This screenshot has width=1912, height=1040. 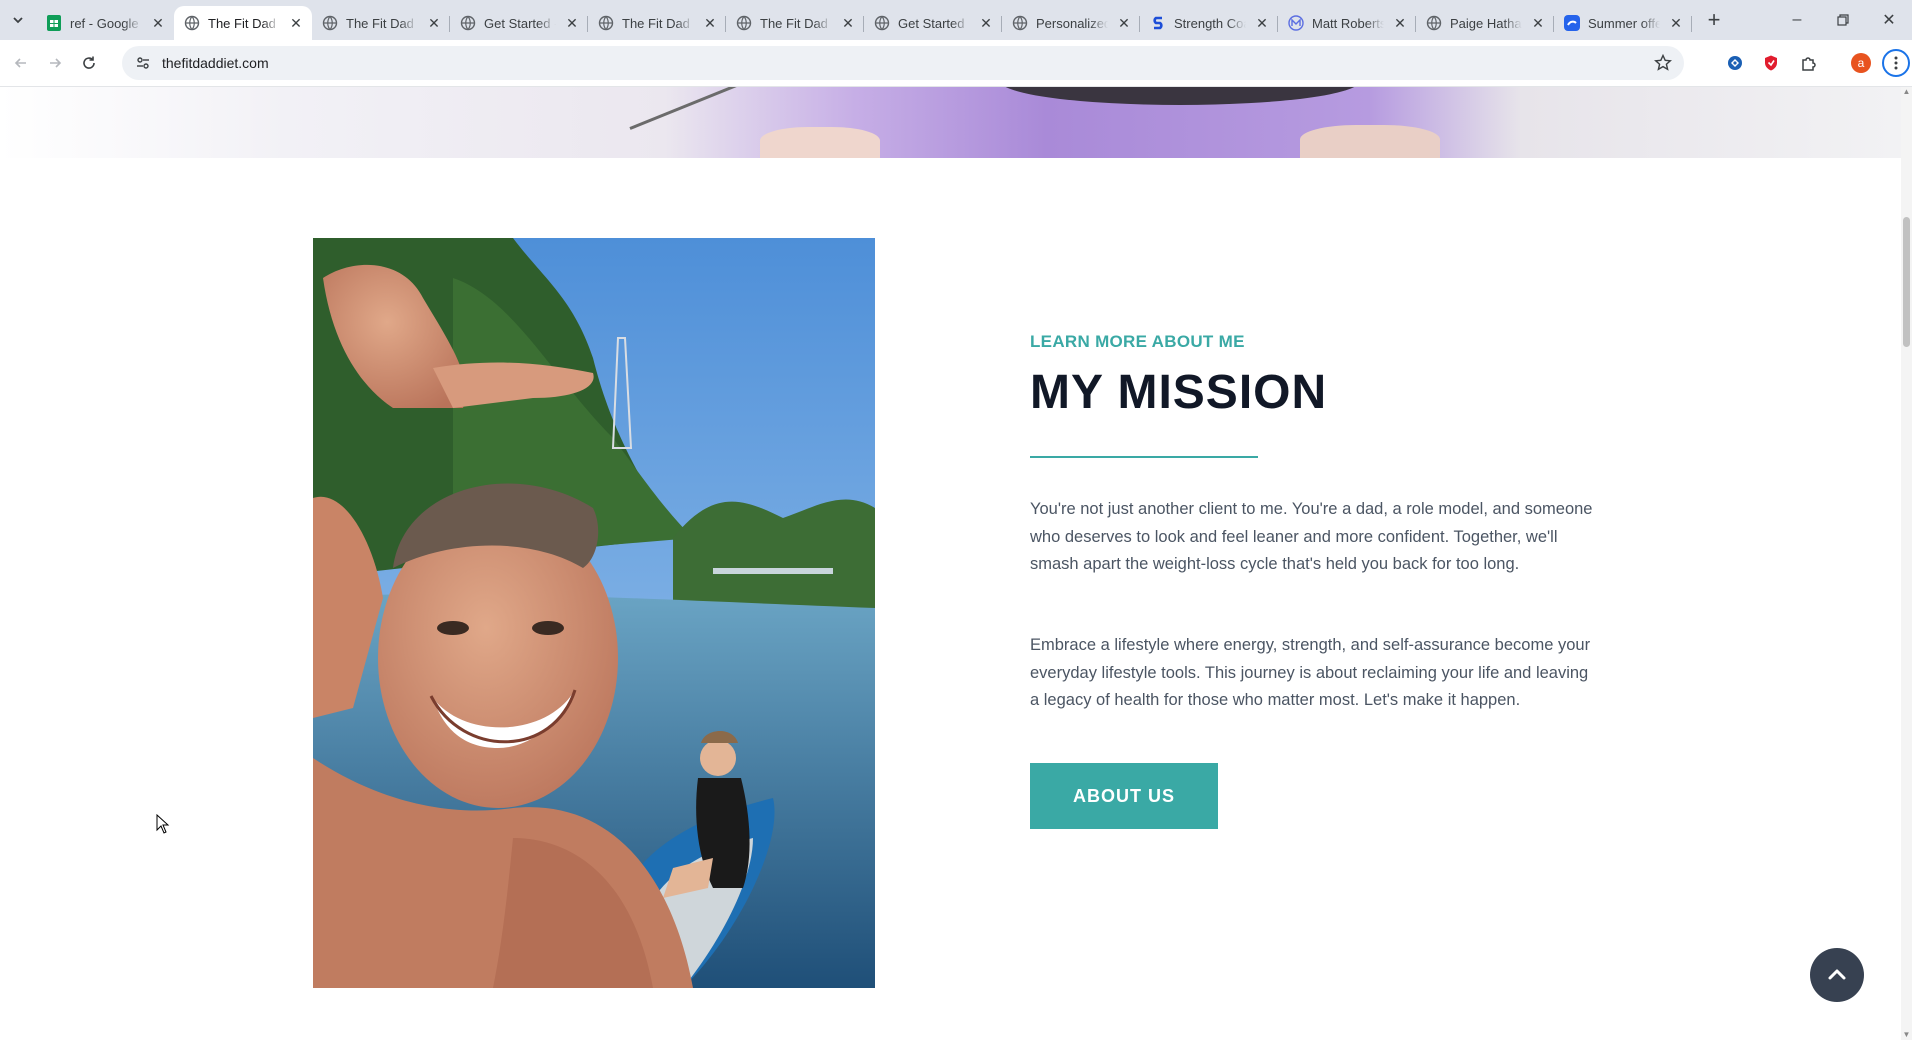 I want to click on chevron-up-icon, so click(x=1837, y=974).